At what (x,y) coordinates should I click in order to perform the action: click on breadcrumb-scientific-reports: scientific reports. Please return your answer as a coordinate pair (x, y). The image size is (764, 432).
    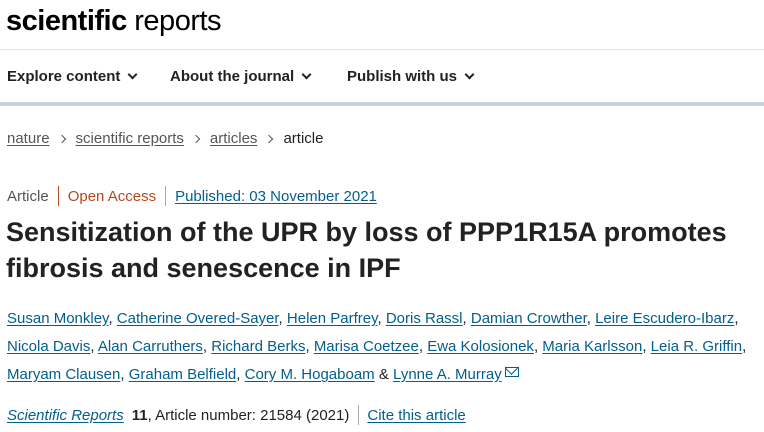
    Looking at the image, I should click on (130, 138).